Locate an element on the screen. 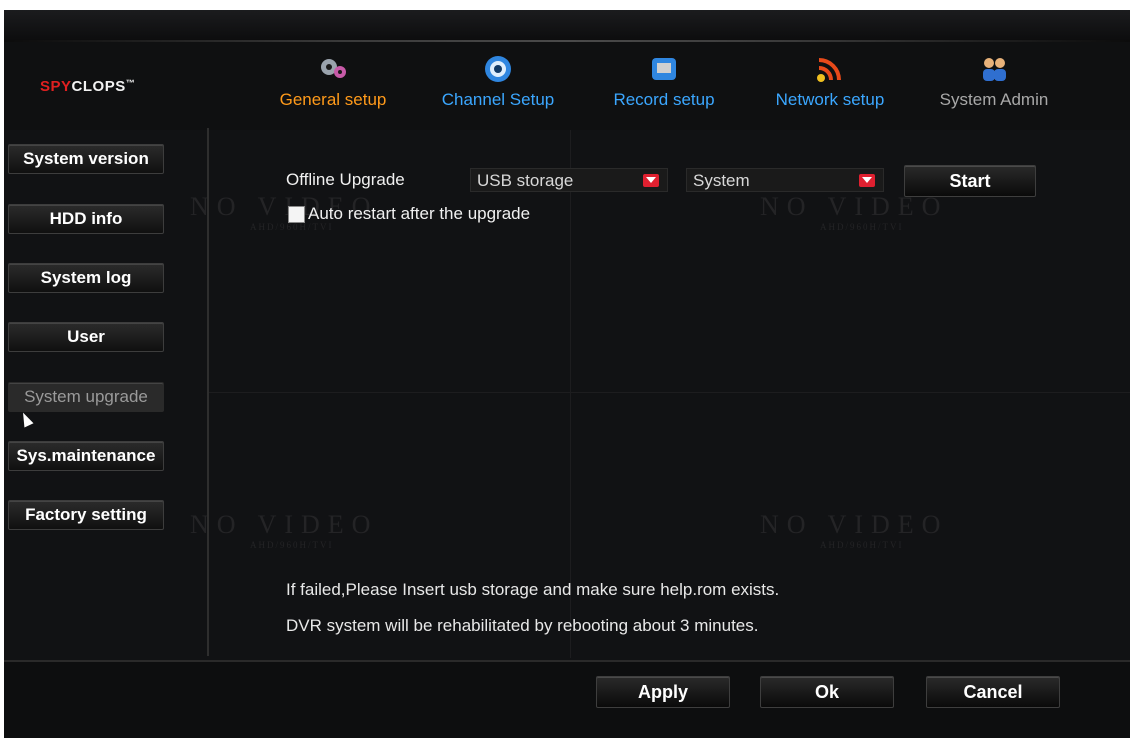  logo-end: PS is located at coordinates (115, 86).